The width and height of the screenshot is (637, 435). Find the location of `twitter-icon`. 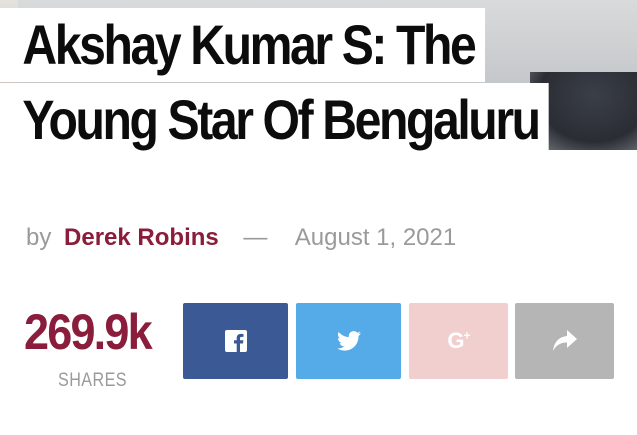

twitter-icon is located at coordinates (348, 341).